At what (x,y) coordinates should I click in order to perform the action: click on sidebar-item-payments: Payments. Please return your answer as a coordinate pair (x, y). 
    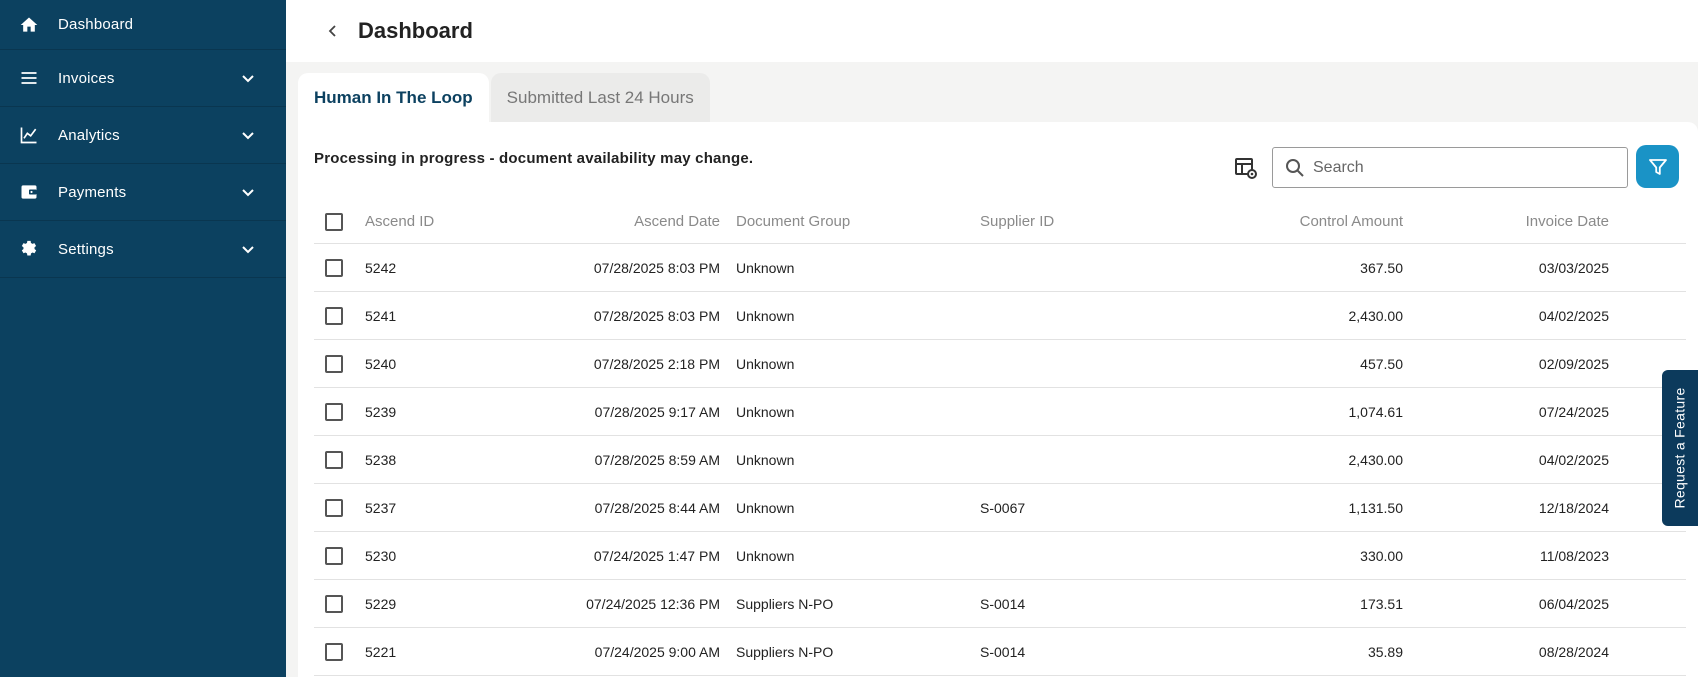
    Looking at the image, I should click on (143, 192).